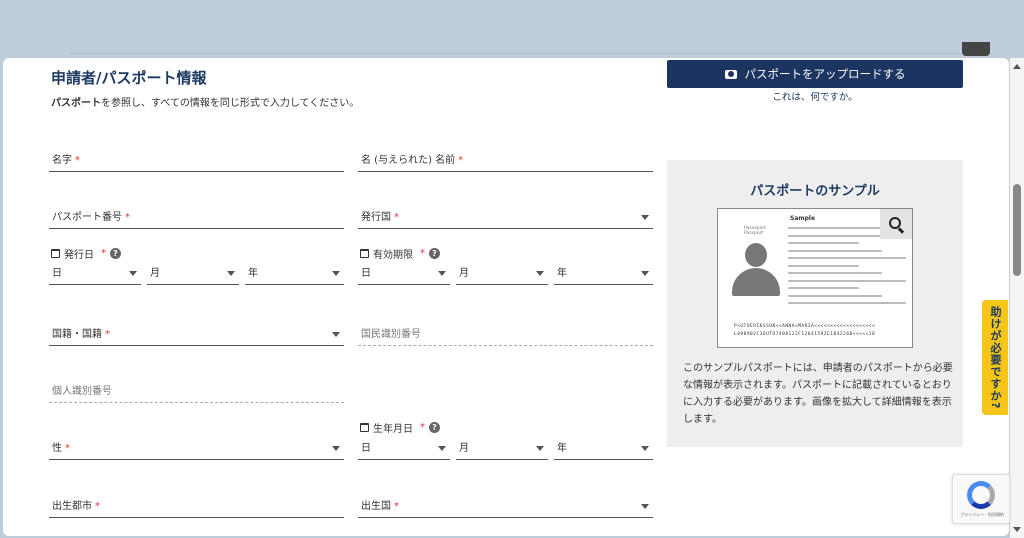 The height and width of the screenshot is (538, 1024). I want to click on nationality-select: 国籍・国籍 *, so click(196, 334).